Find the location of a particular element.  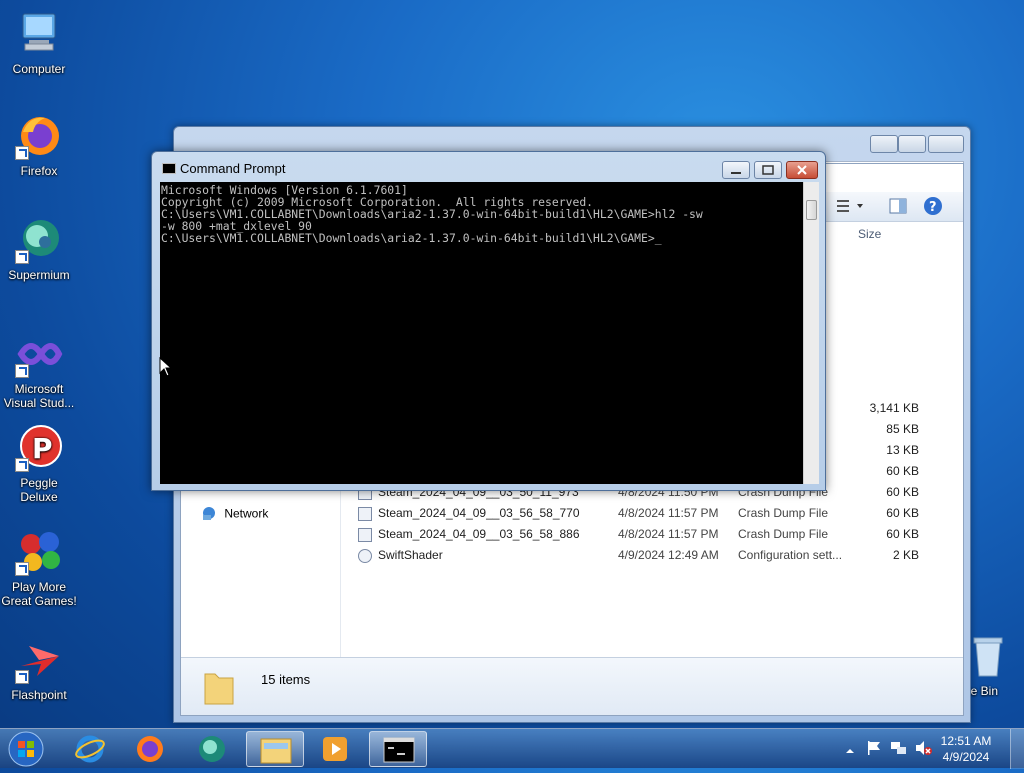

vertical-scrollbar is located at coordinates (811, 333).